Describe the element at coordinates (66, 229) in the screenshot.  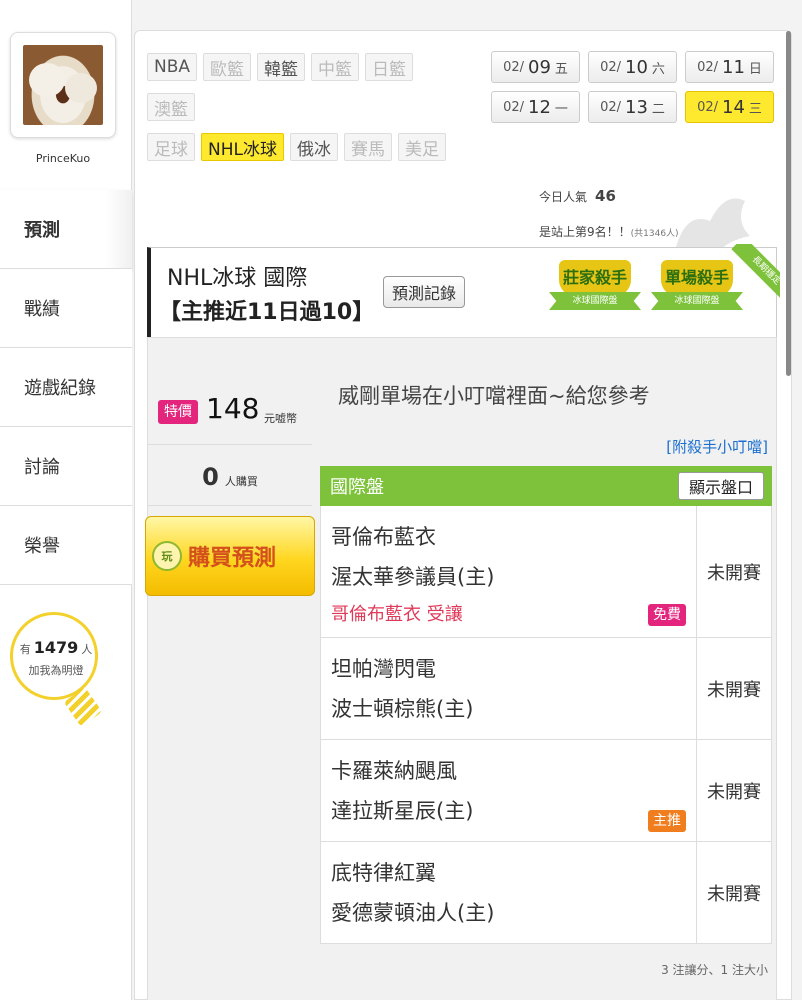
I see `sidebar-item-predict: 預測` at that location.